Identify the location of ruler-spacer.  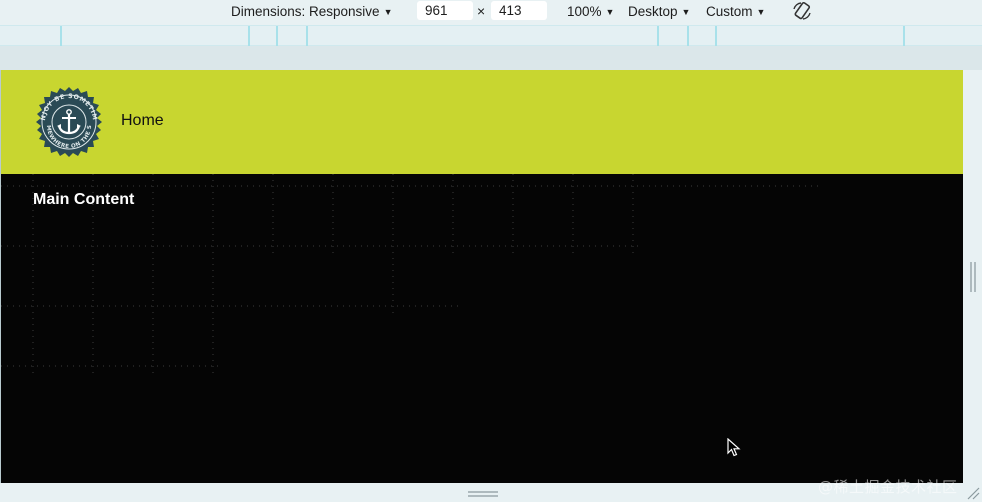
(491, 58).